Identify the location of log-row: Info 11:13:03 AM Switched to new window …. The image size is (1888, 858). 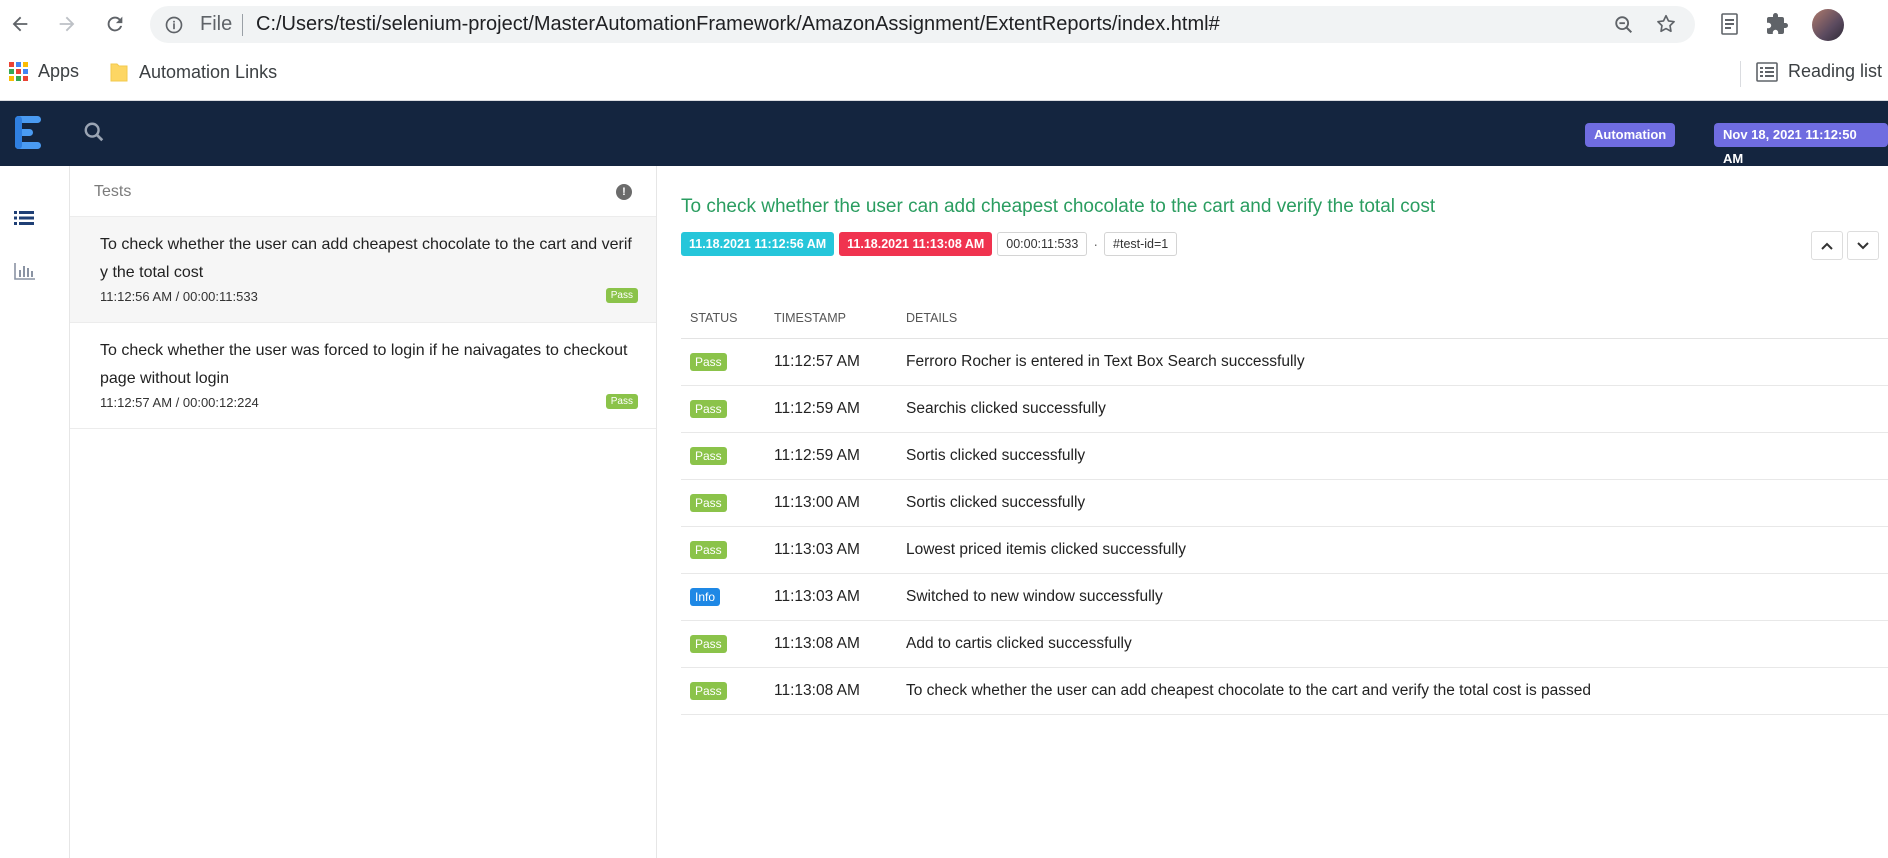
(1284, 597).